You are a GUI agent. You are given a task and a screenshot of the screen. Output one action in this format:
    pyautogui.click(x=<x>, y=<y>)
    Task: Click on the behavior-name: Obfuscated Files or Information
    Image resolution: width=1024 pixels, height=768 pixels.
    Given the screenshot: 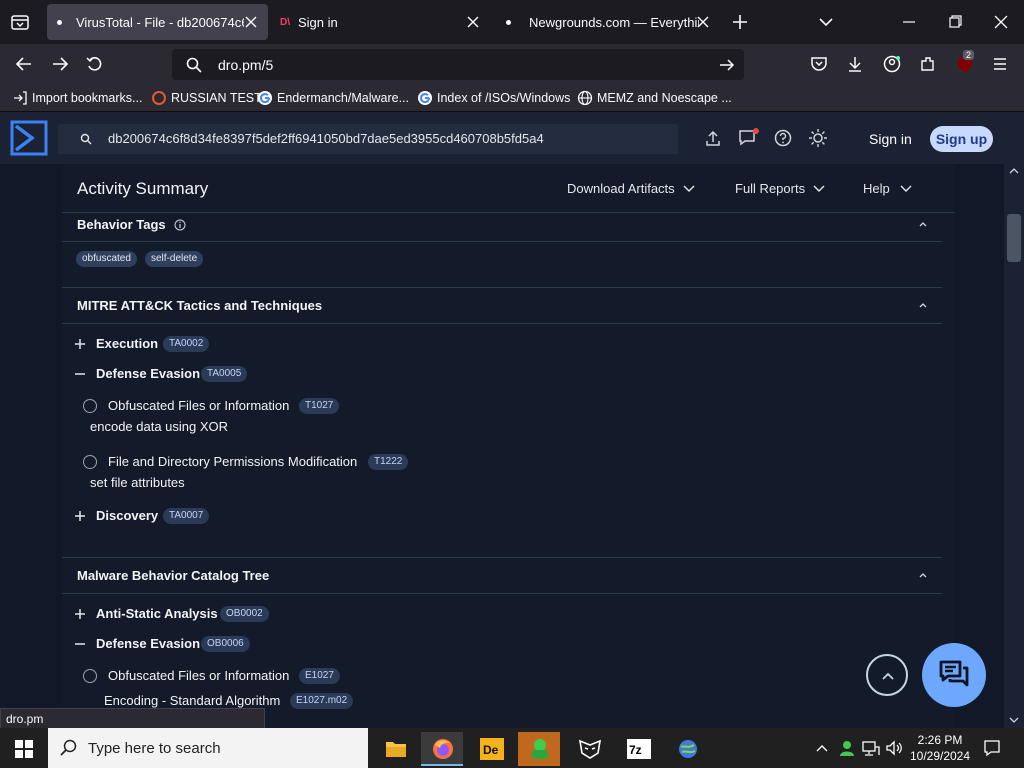 What is the action you would take?
    pyautogui.click(x=198, y=675)
    